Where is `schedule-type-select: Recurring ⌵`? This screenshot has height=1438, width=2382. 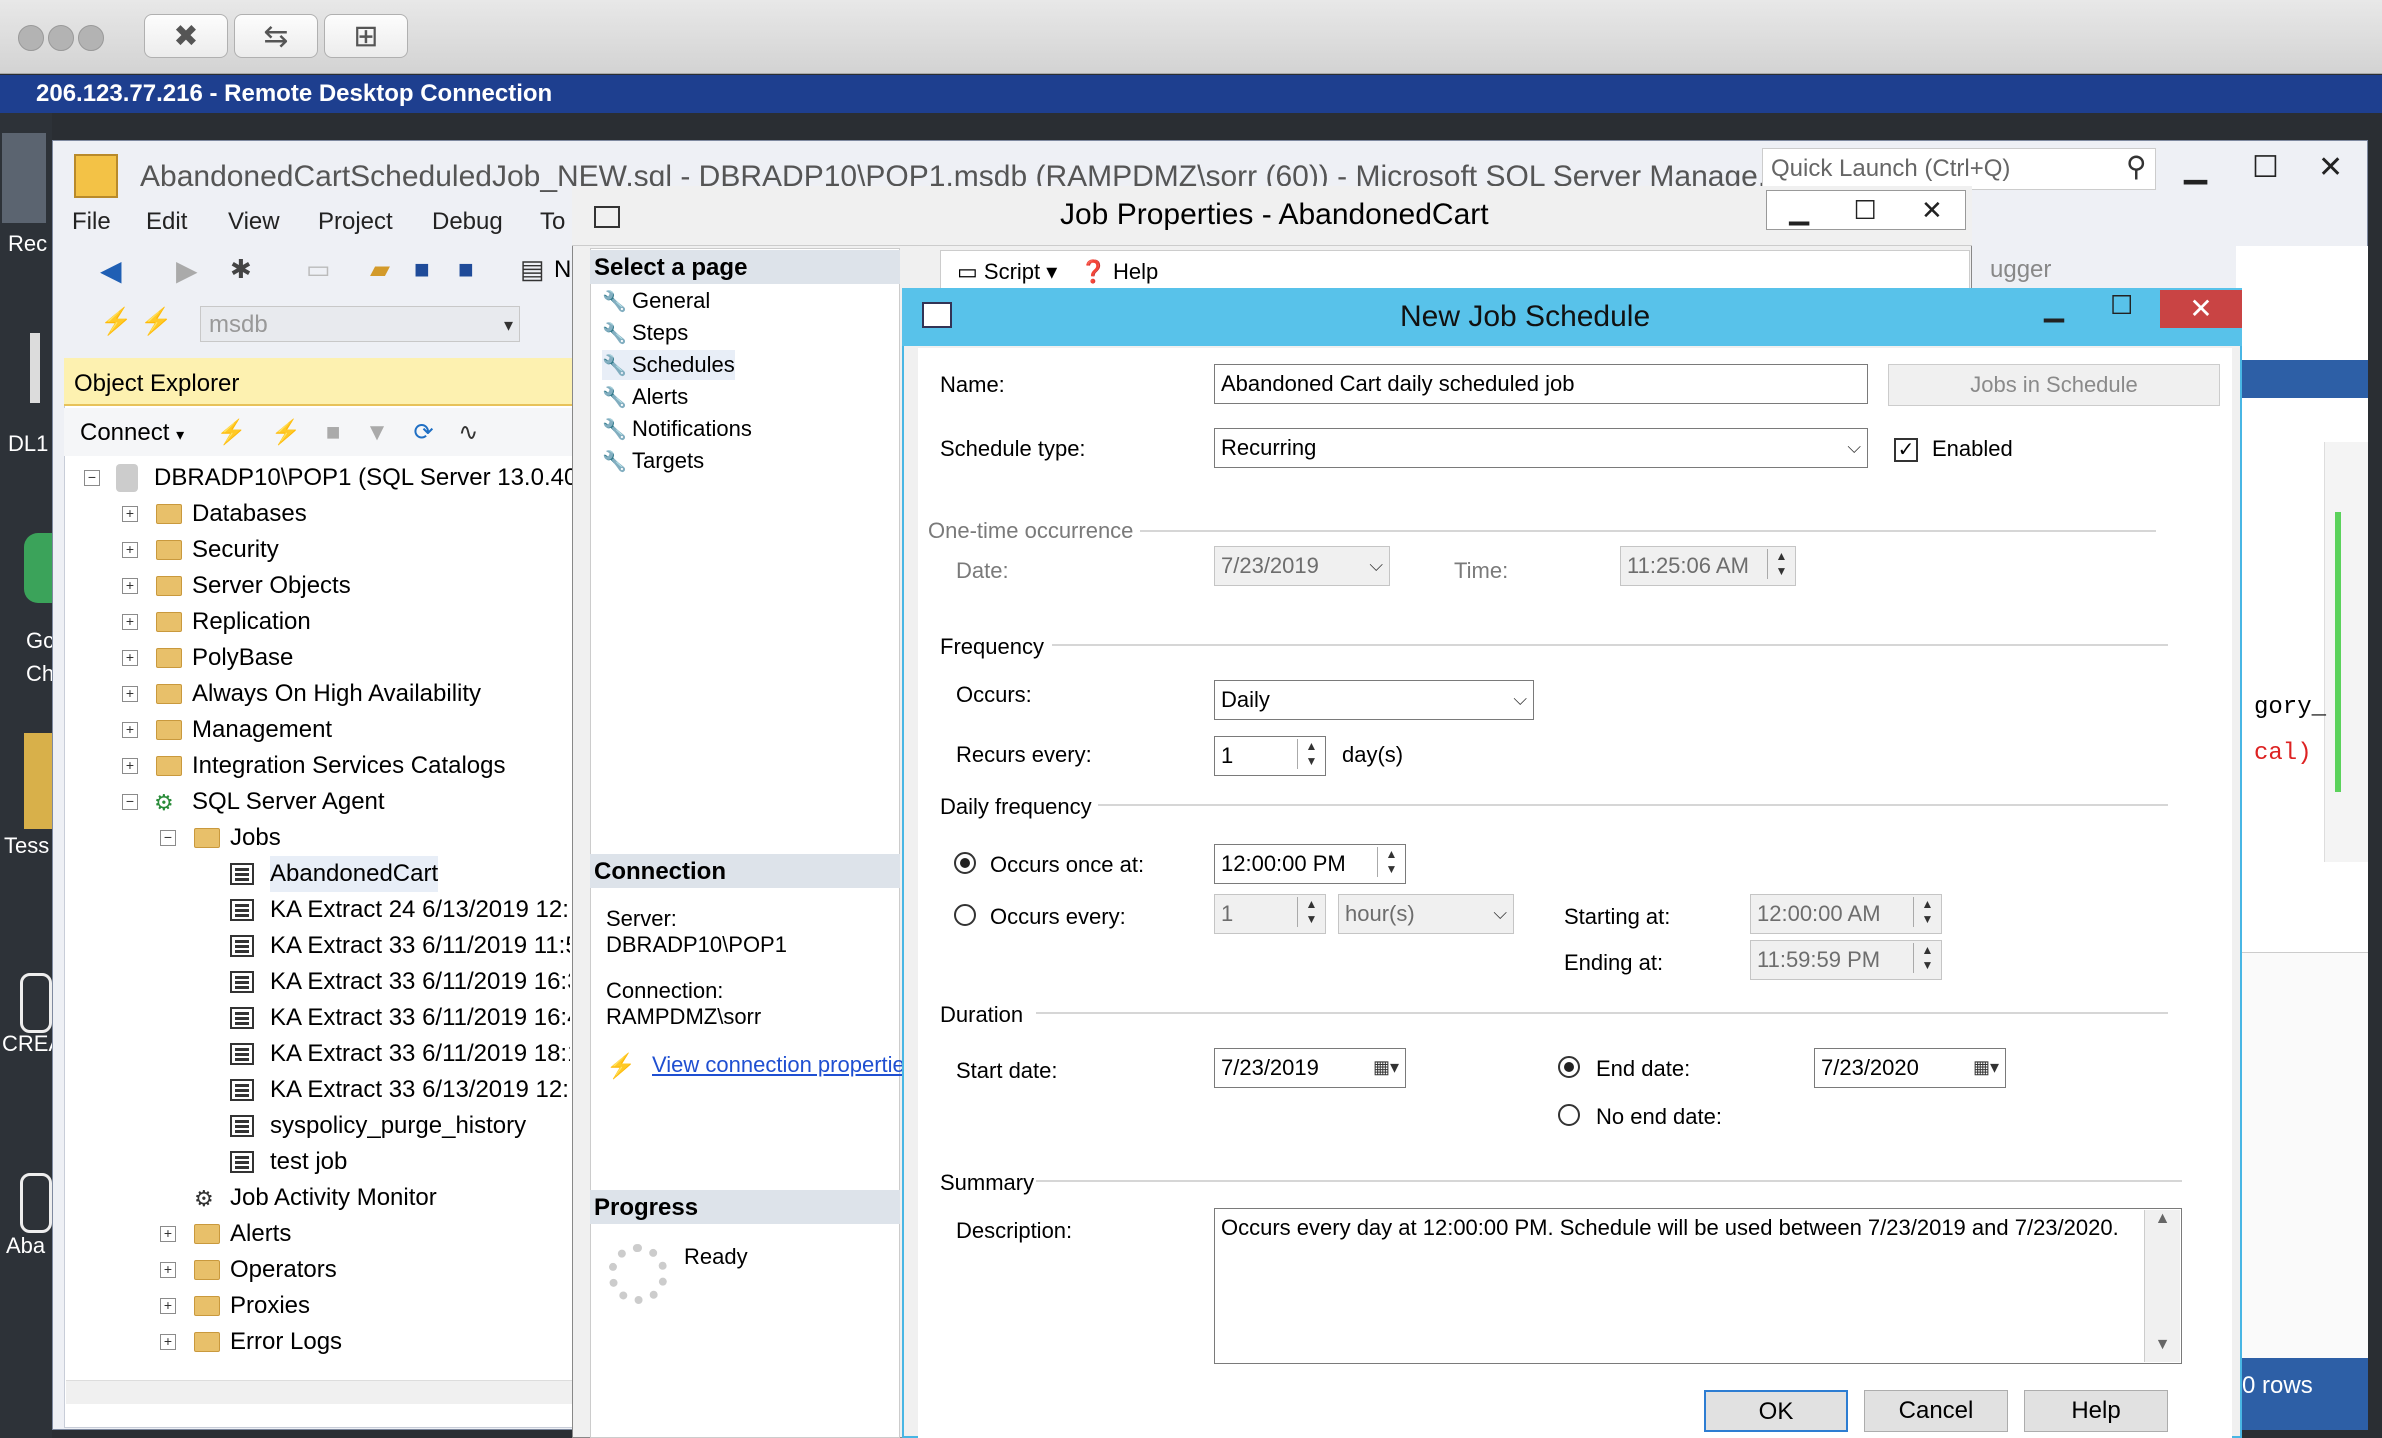 schedule-type-select: Recurring ⌵ is located at coordinates (1541, 448).